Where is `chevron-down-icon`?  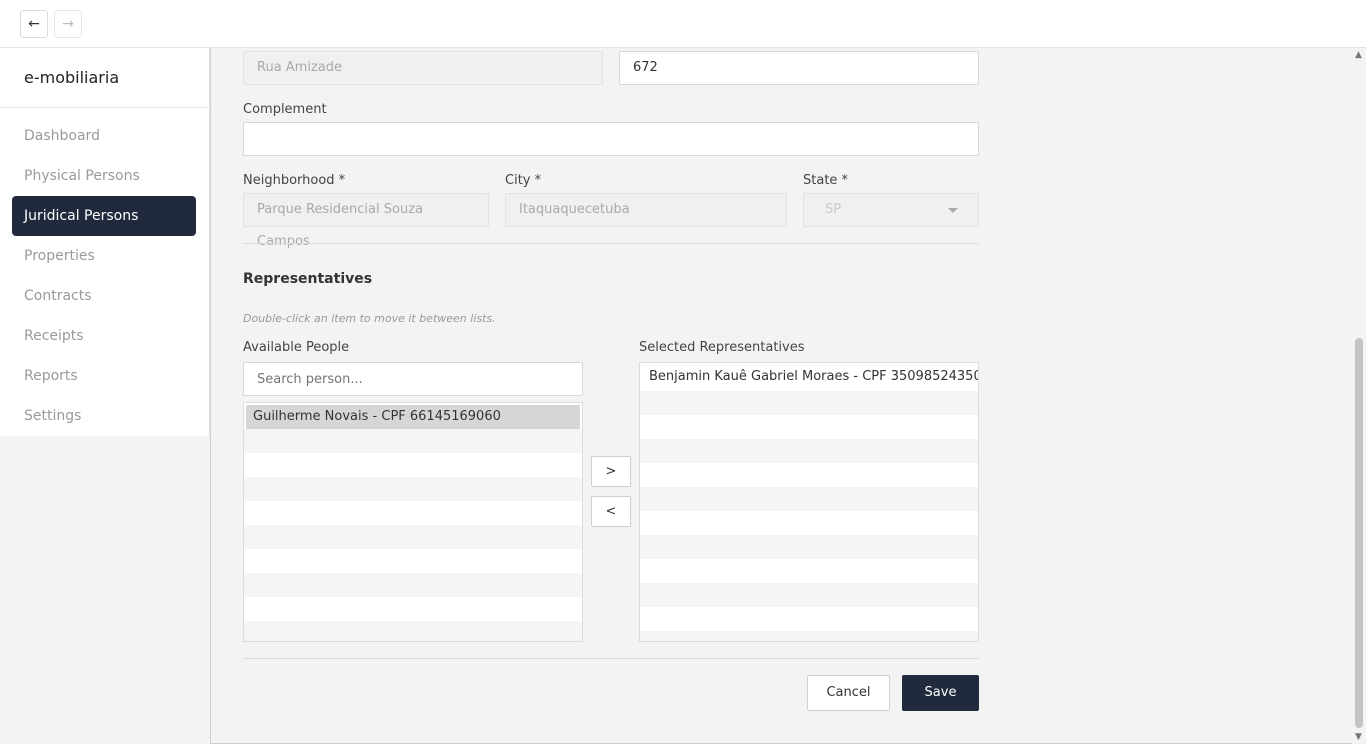
chevron-down-icon is located at coordinates (953, 210).